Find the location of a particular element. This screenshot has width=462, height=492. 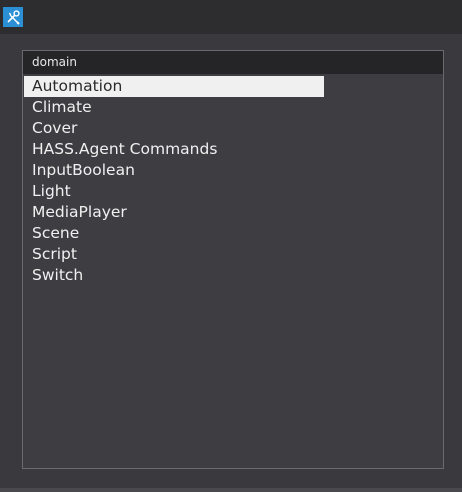

bottom-border is located at coordinates (231, 490).